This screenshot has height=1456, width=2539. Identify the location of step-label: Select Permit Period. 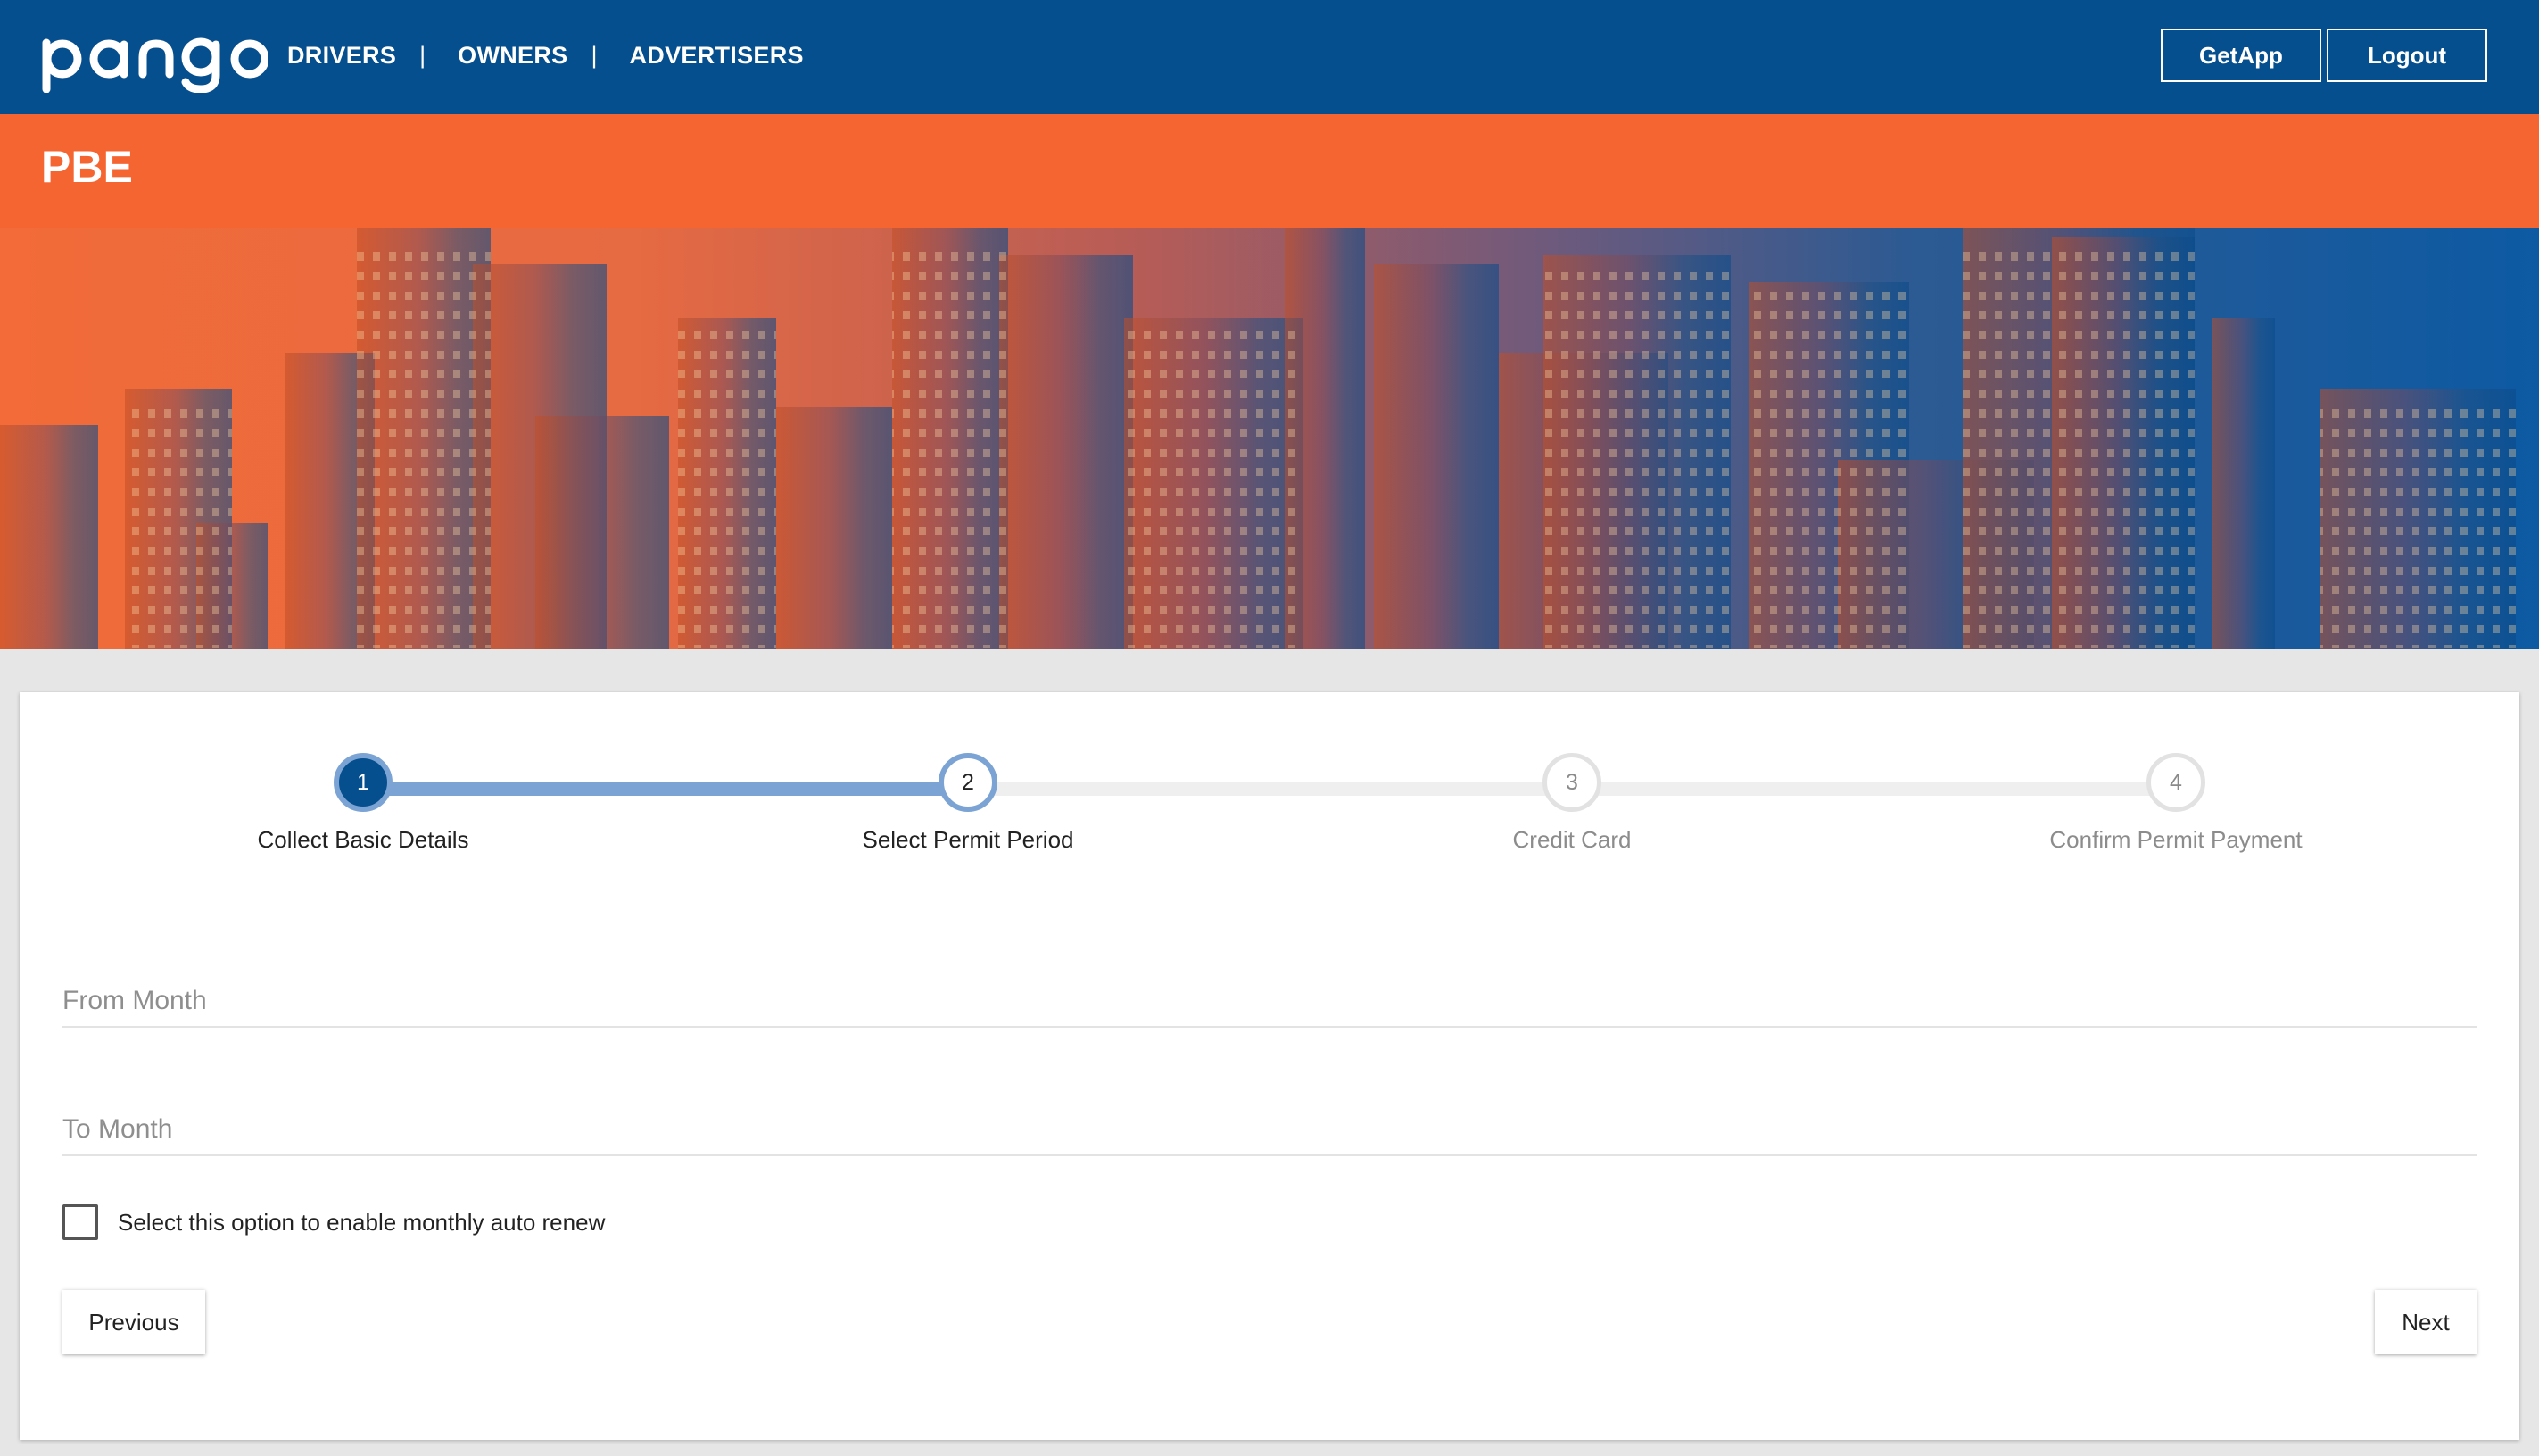
(968, 839).